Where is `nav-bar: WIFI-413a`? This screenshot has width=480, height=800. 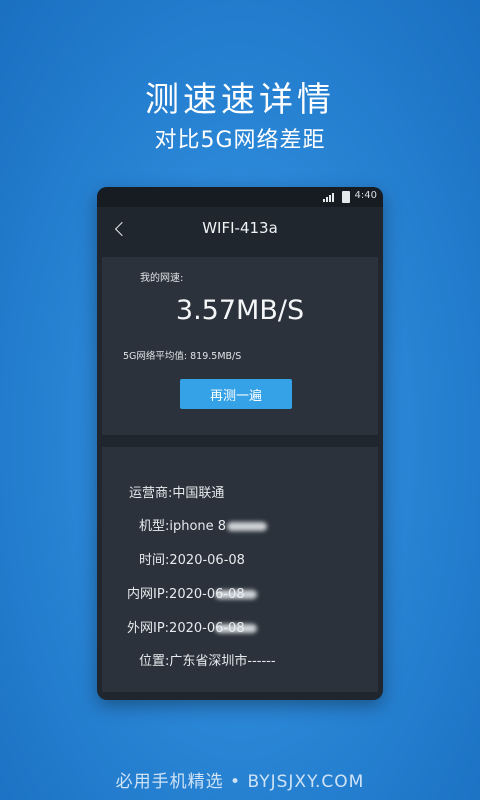 nav-bar: WIFI-413a is located at coordinates (240, 229).